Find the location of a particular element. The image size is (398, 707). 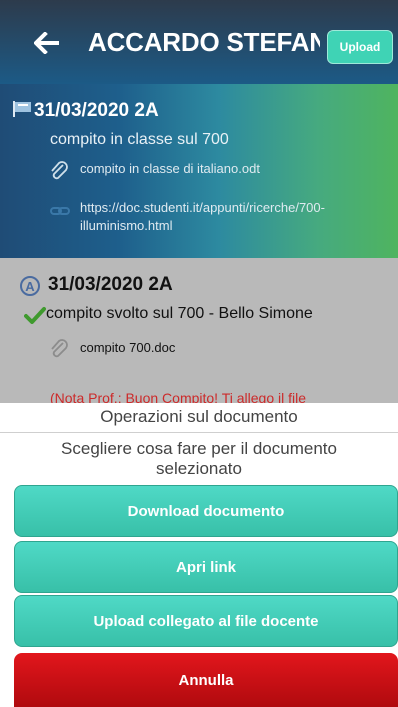

card-description: compito in classe sul 700 is located at coordinates (139, 139).